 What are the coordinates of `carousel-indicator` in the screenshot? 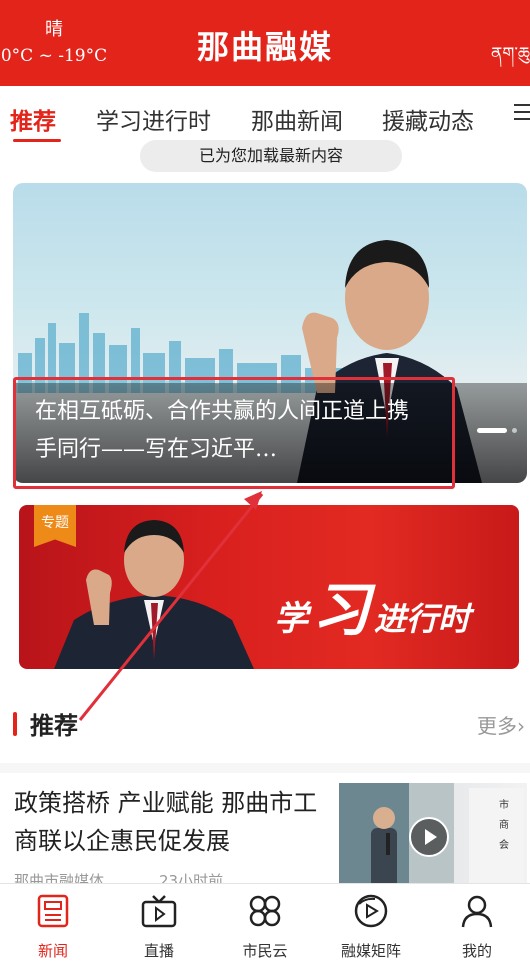 It's located at (494, 427).